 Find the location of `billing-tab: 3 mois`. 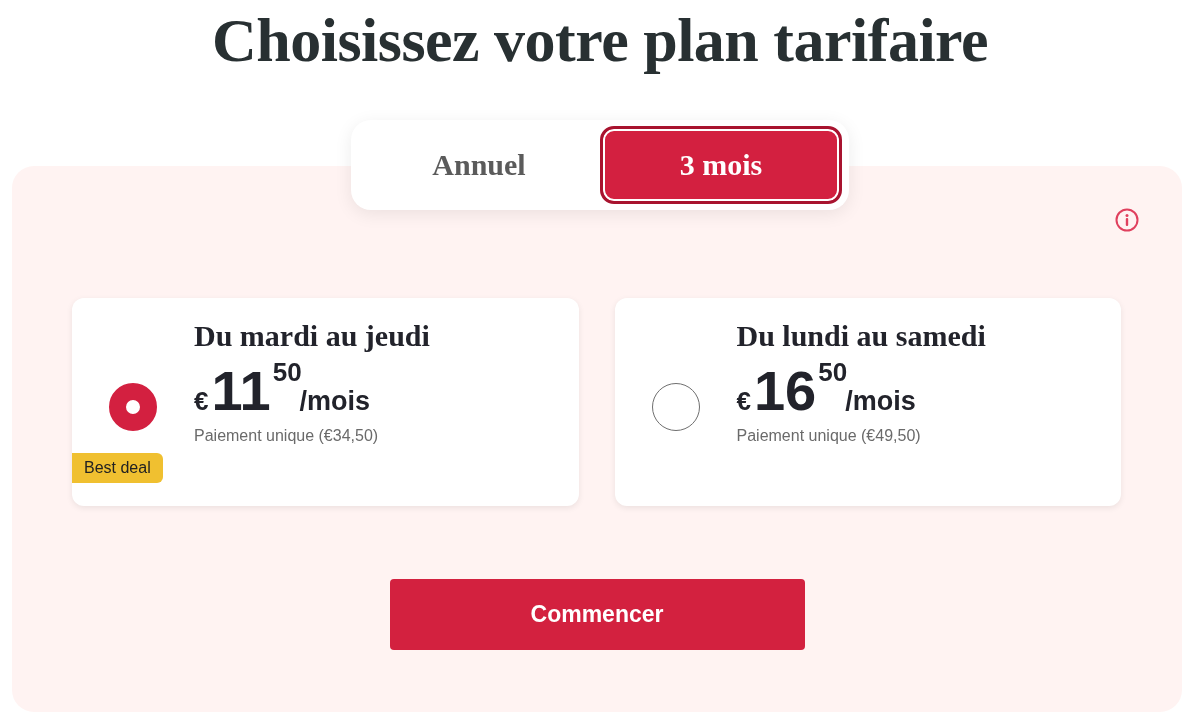

billing-tab: 3 mois is located at coordinates (721, 165).